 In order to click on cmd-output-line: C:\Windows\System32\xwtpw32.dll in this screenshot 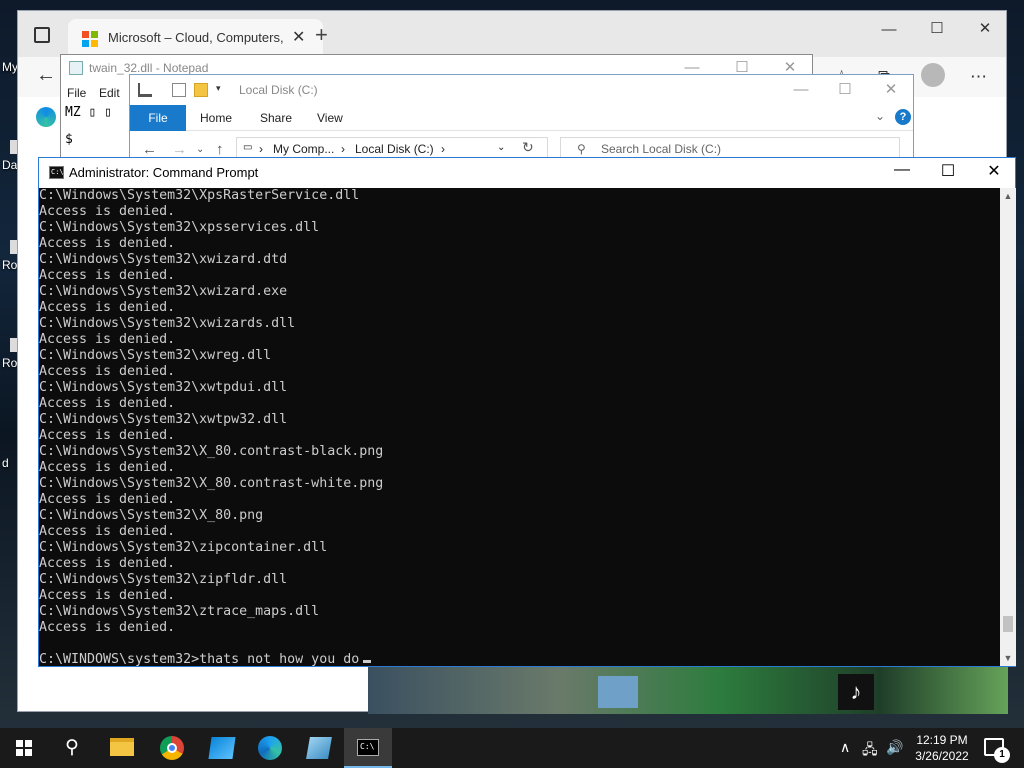, I will do `click(163, 419)`.